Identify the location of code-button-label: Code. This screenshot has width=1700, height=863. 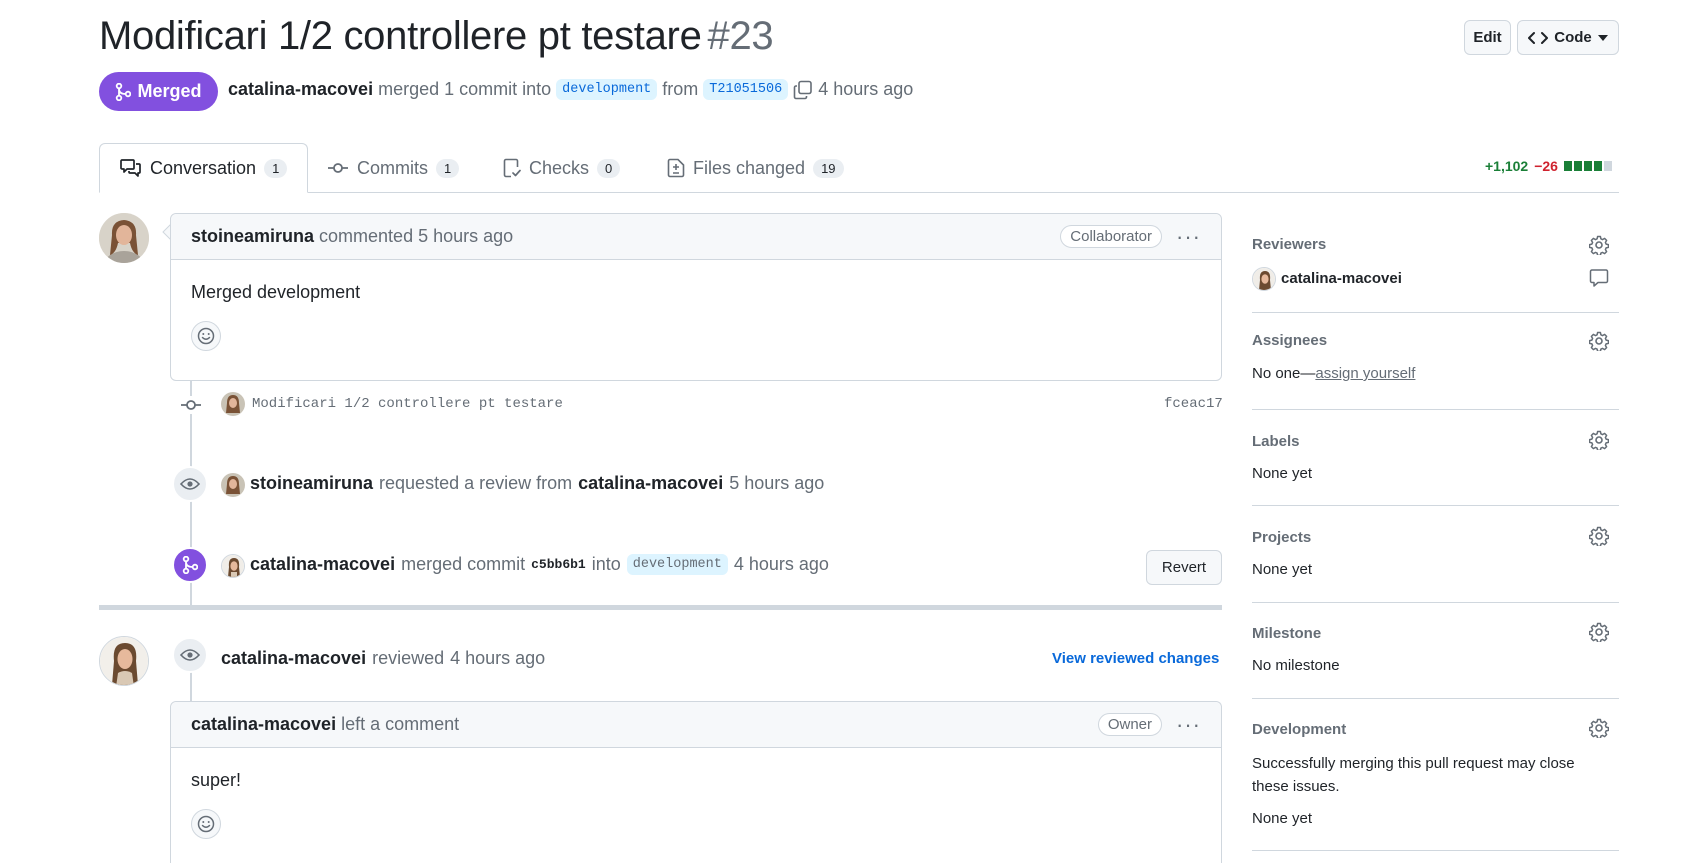
(1573, 37).